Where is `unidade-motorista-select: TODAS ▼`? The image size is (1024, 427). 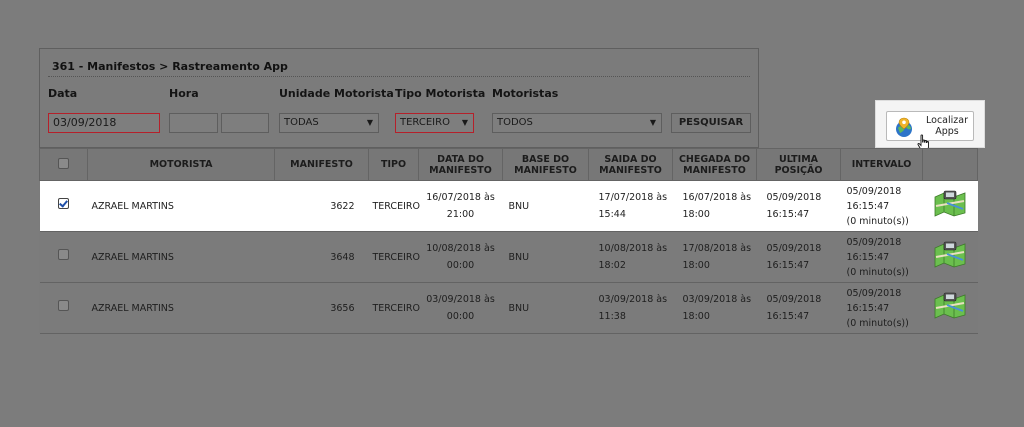
unidade-motorista-select: TODAS ▼ is located at coordinates (329, 123).